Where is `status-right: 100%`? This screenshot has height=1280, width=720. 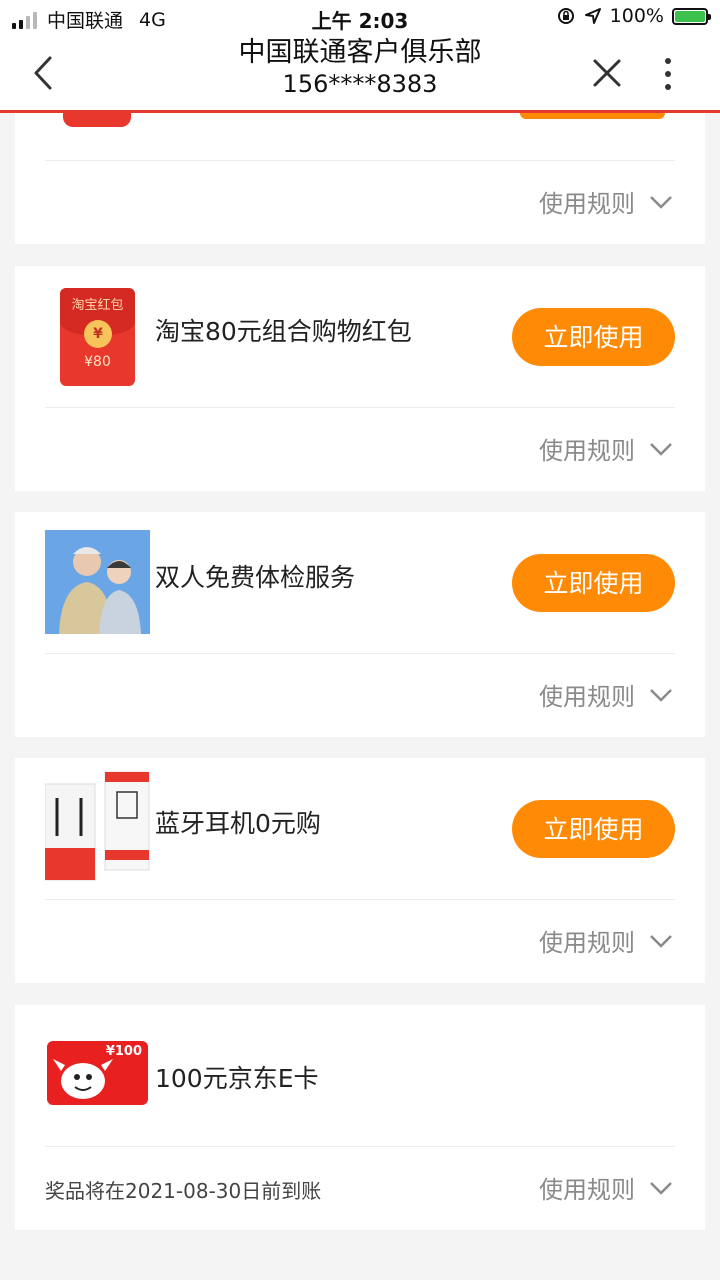
status-right: 100% is located at coordinates (633, 16).